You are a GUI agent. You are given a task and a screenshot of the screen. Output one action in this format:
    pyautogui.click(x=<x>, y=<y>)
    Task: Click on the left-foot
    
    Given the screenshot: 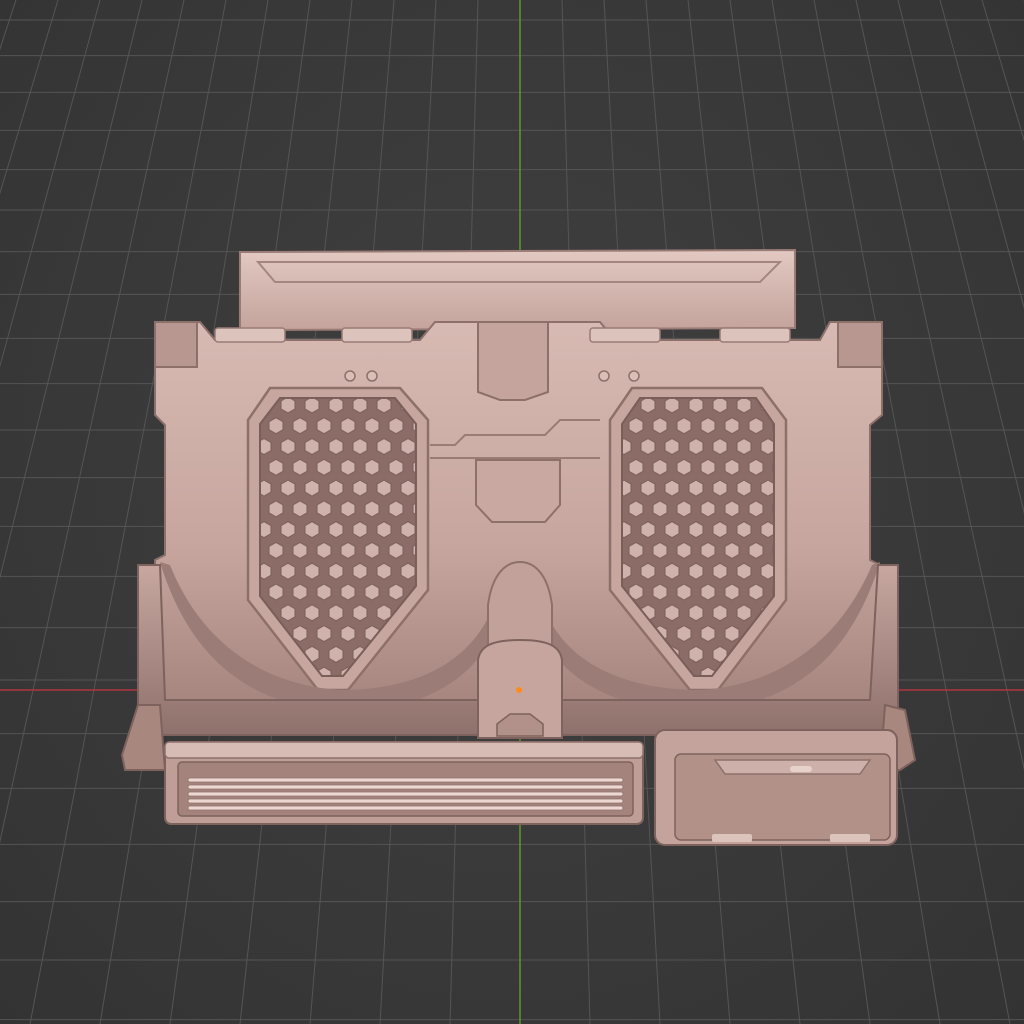 What is the action you would take?
    pyautogui.click(x=143, y=737)
    